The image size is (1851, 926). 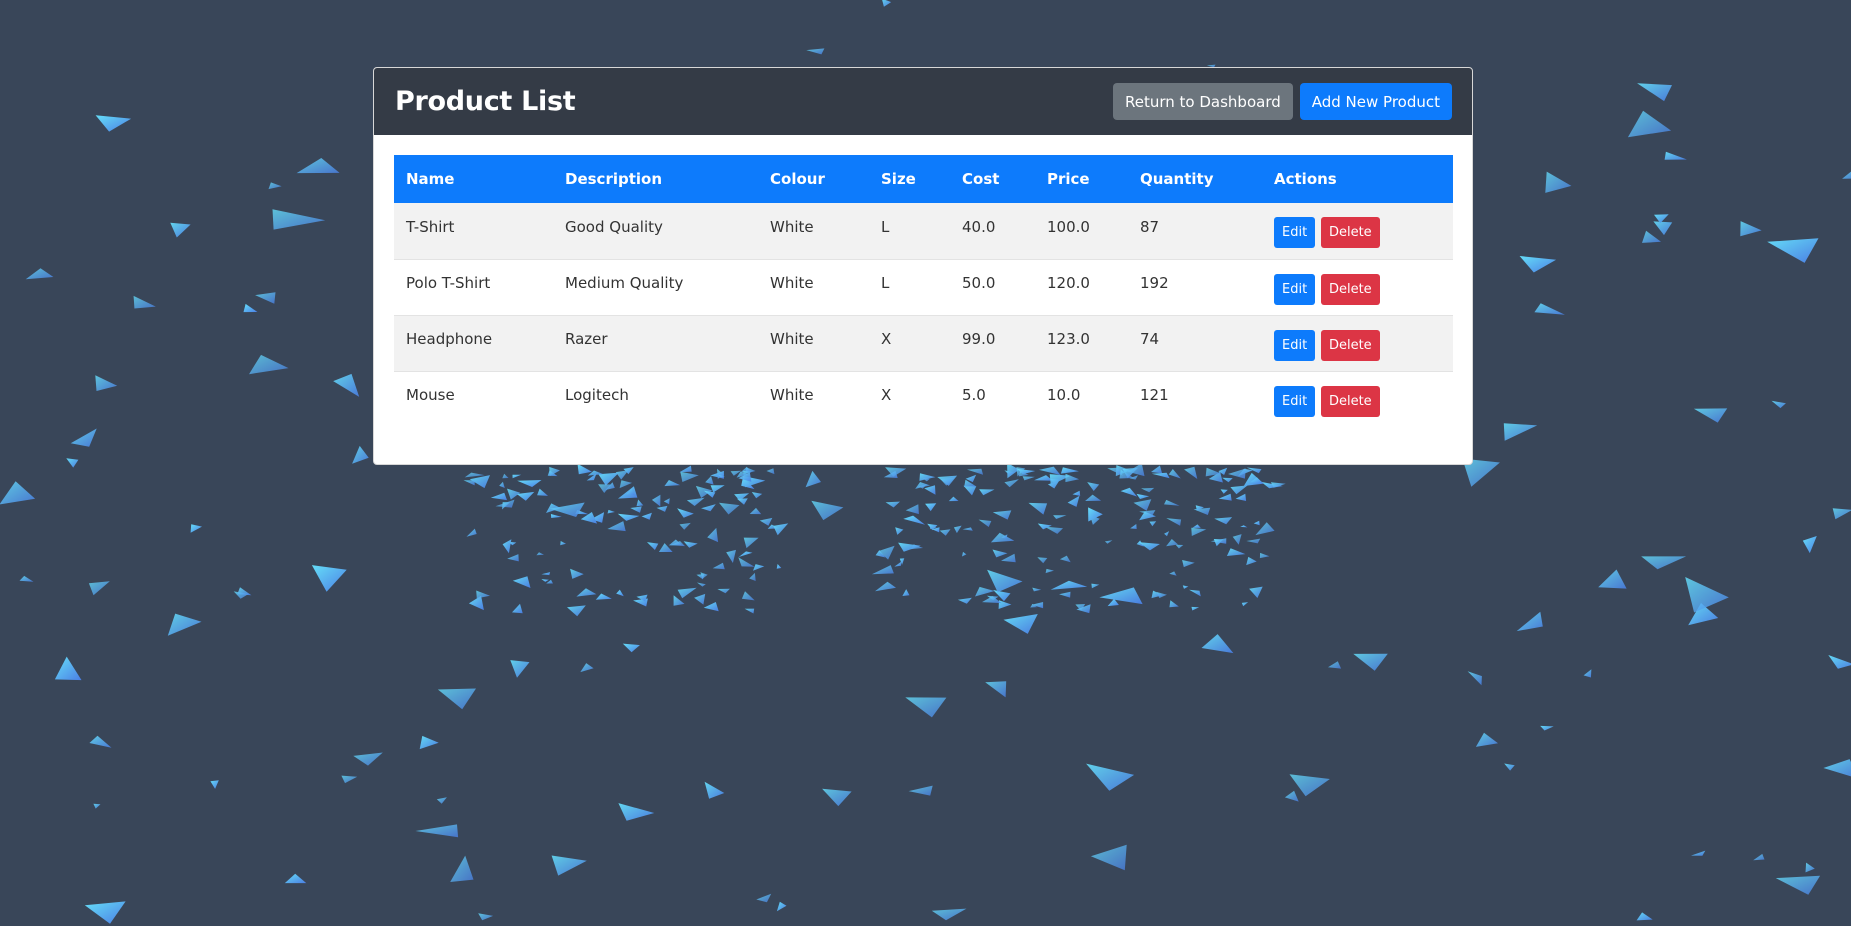 I want to click on cell-price: 120.0, so click(x=1068, y=283).